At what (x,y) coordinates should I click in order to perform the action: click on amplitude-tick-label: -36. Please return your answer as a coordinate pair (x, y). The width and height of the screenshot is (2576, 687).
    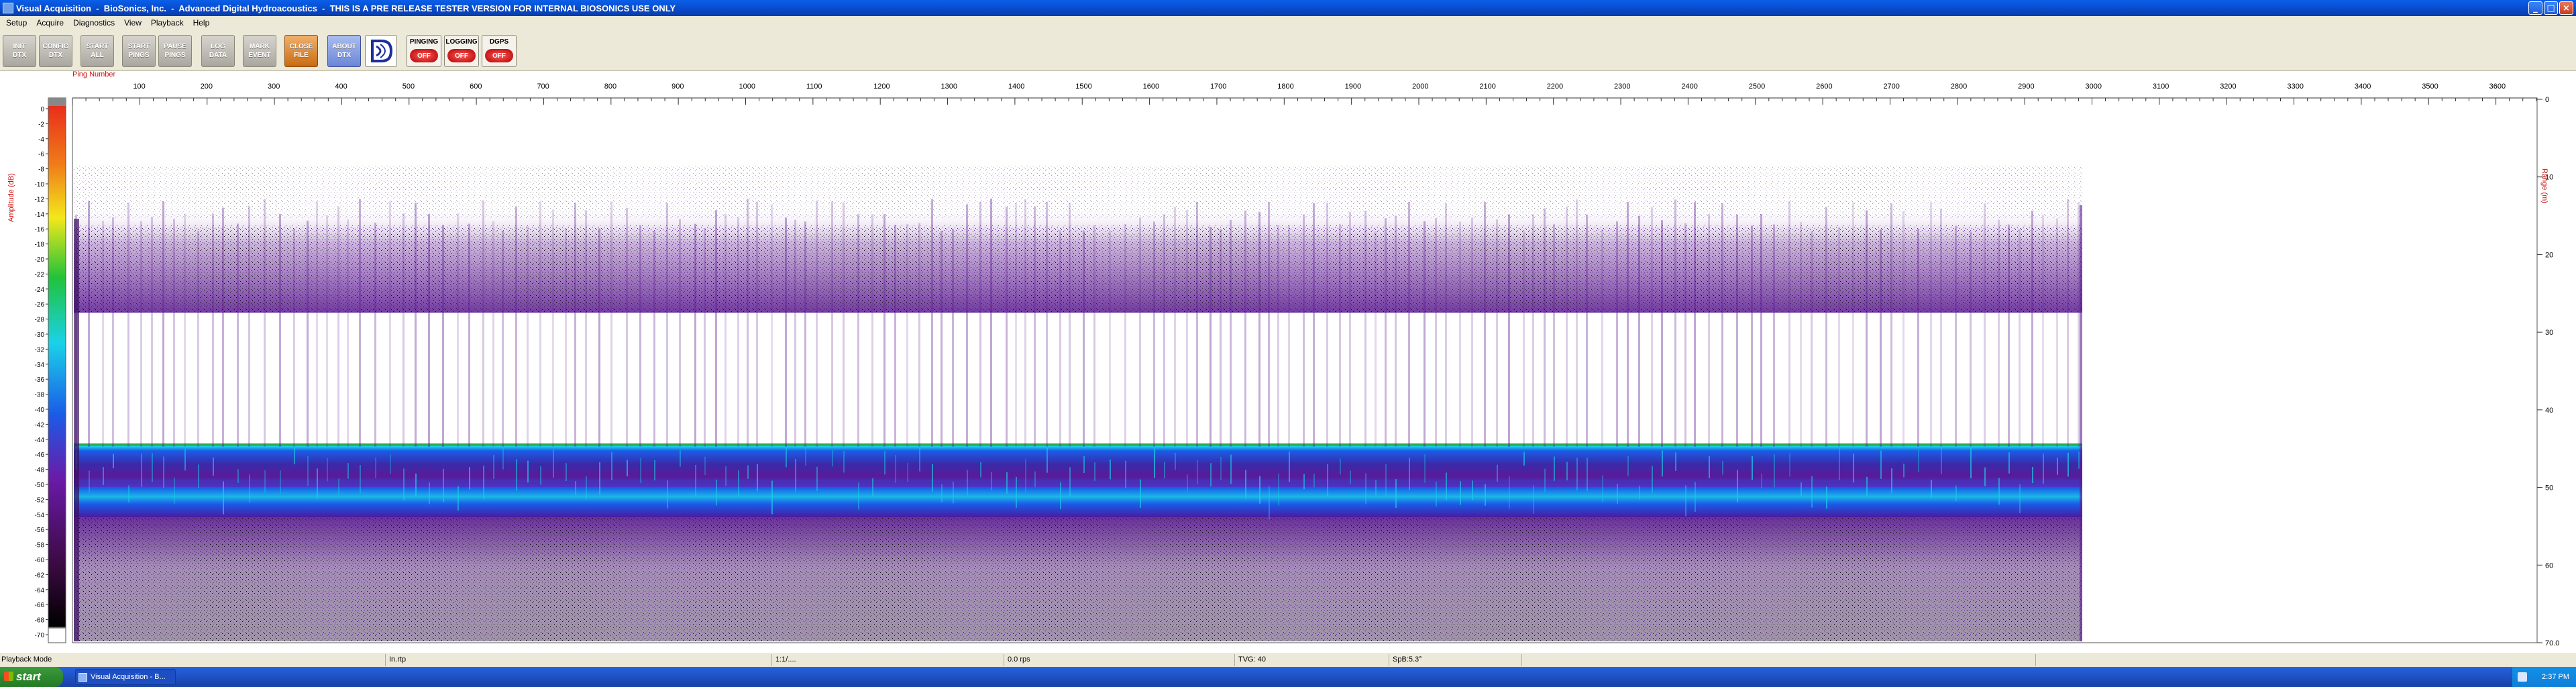
    Looking at the image, I should click on (40, 380).